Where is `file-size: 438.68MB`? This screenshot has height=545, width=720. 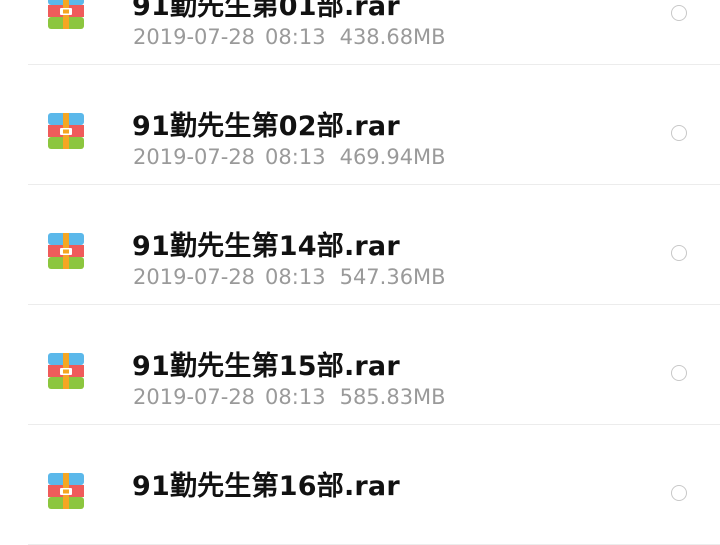 file-size: 438.68MB is located at coordinates (392, 37).